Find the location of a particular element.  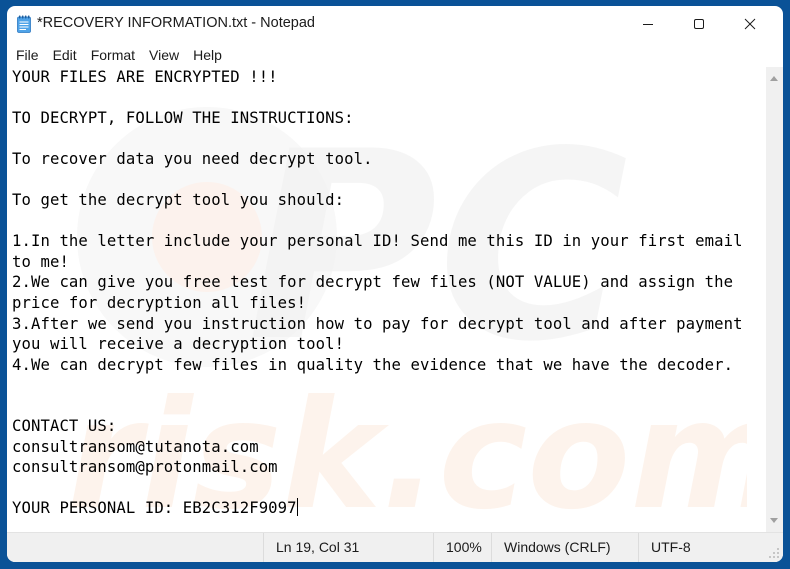

menu-edit: Edit is located at coordinates (68, 55).